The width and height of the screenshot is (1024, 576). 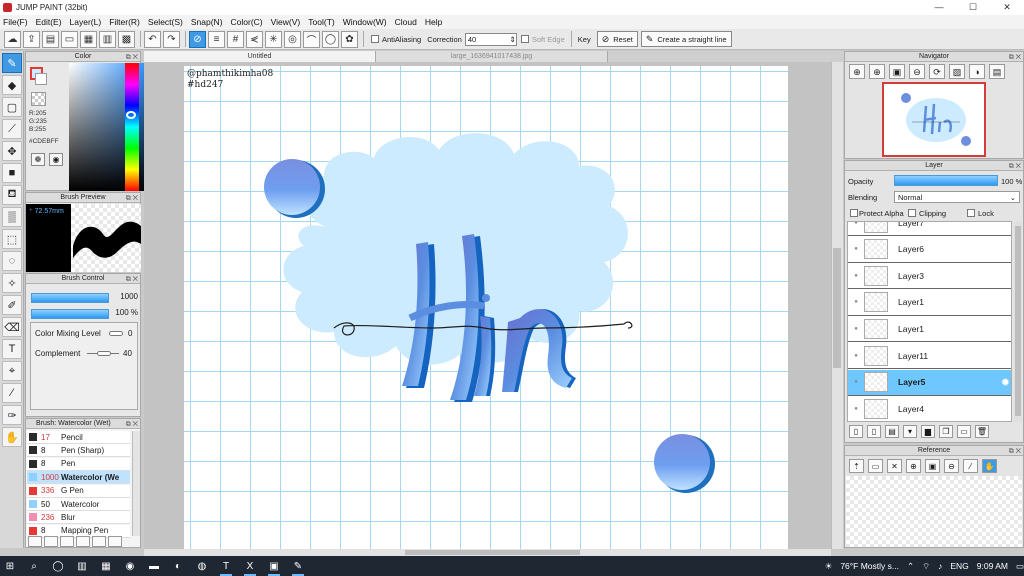 What do you see at coordinates (78, 518) in the screenshot?
I see `brush-list-item: 236 Blur` at bounding box center [78, 518].